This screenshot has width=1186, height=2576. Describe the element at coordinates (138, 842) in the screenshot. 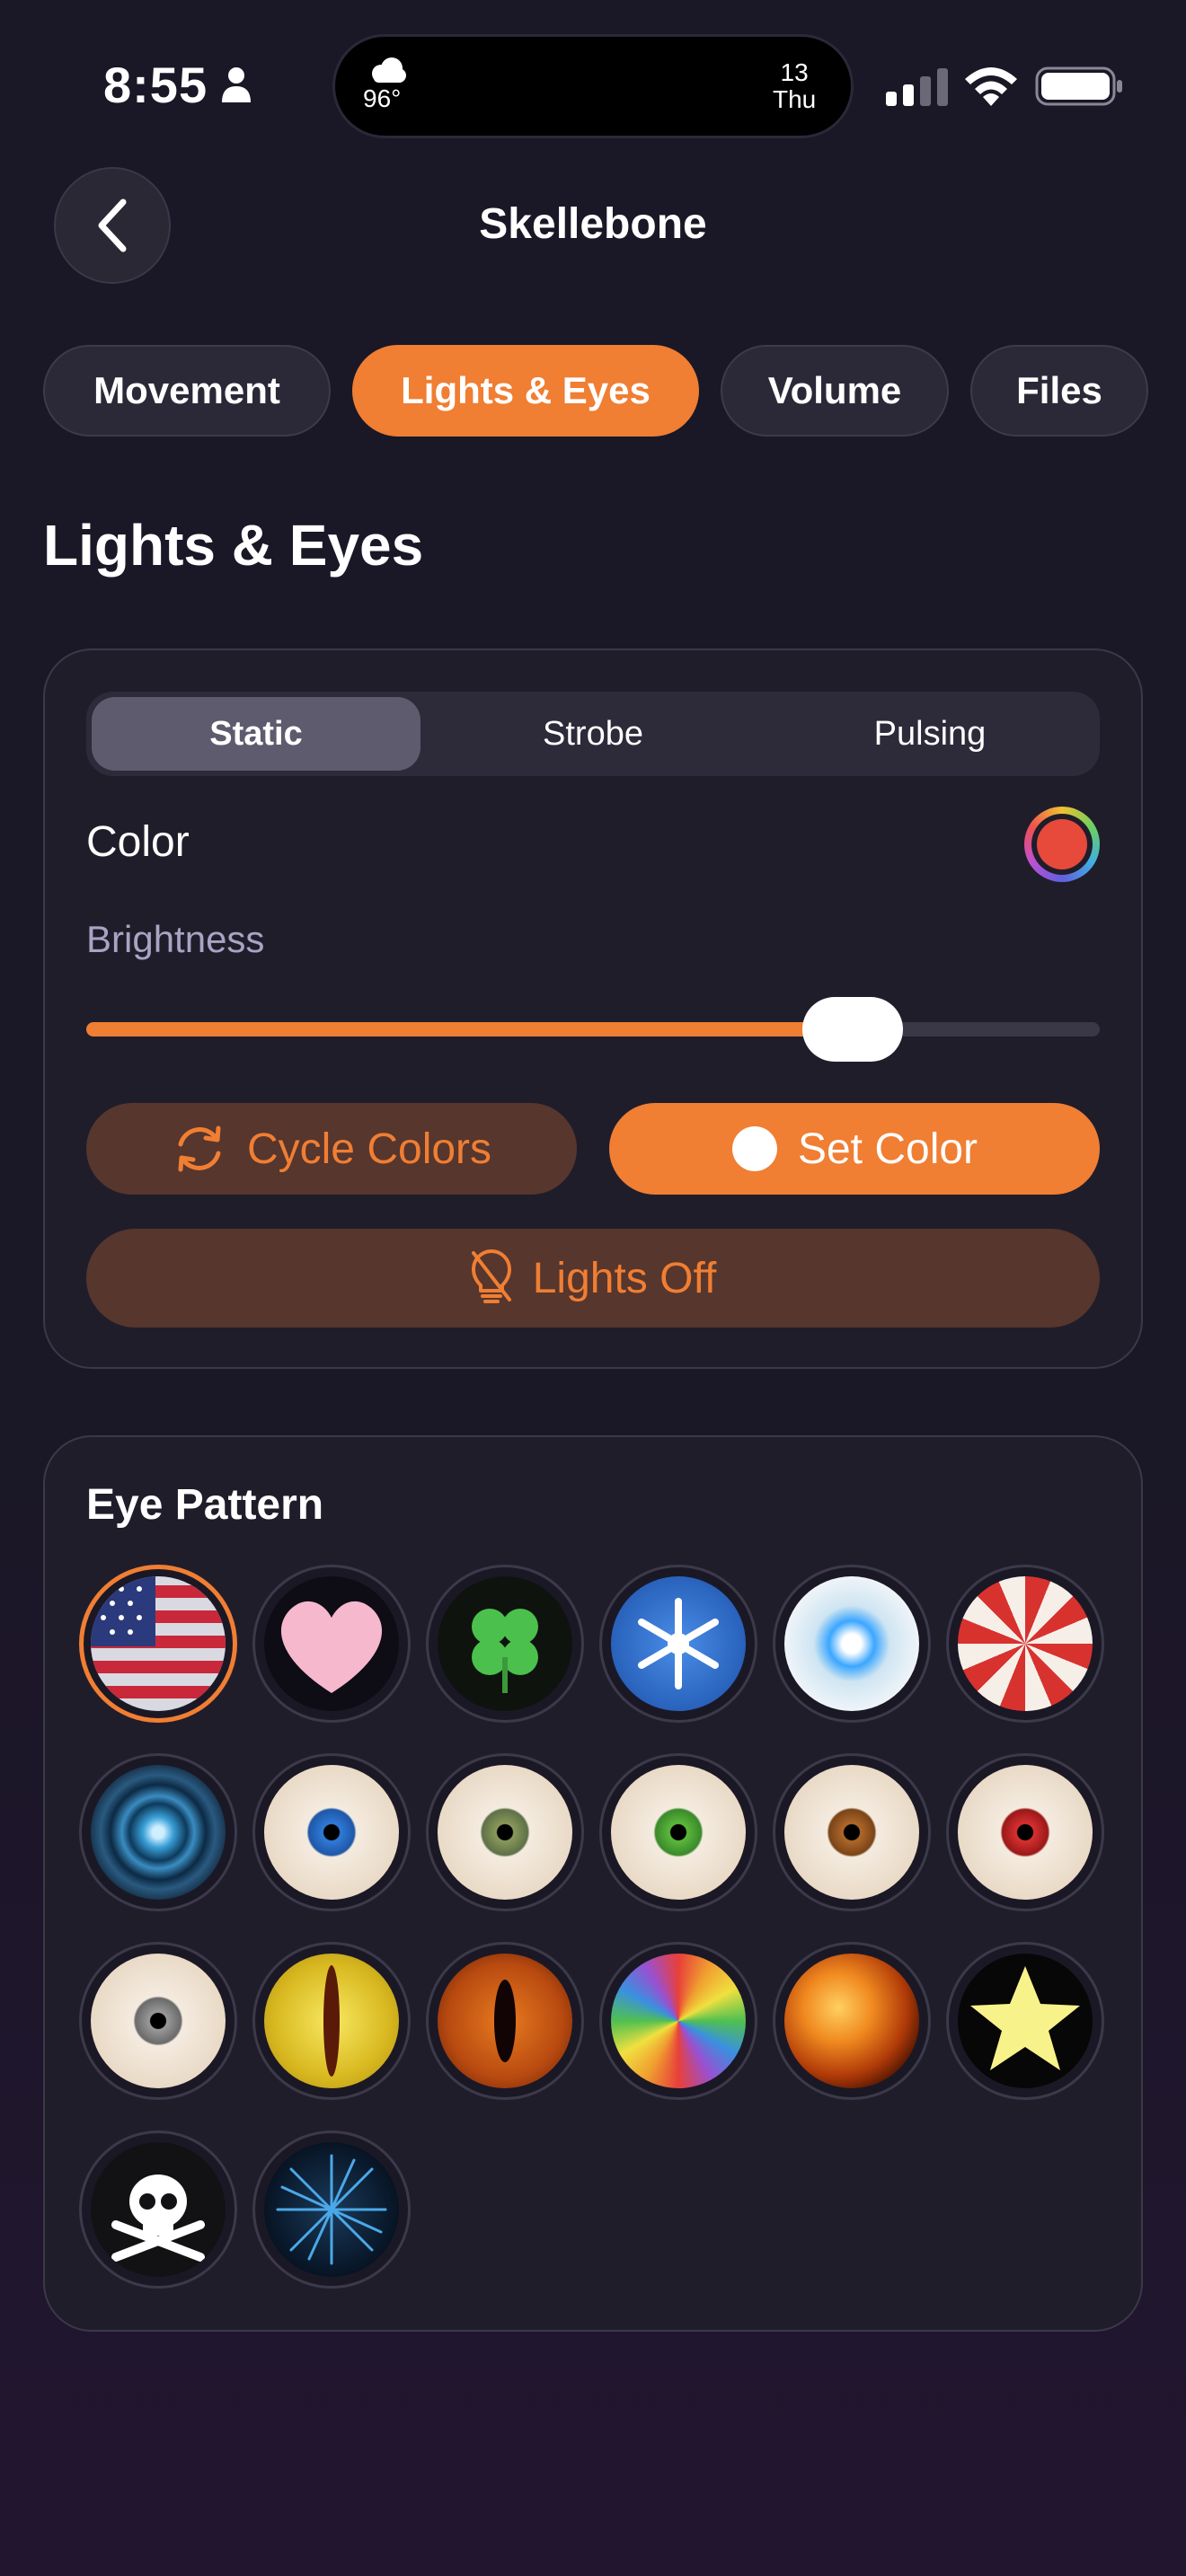

I see `color-label: Color` at that location.